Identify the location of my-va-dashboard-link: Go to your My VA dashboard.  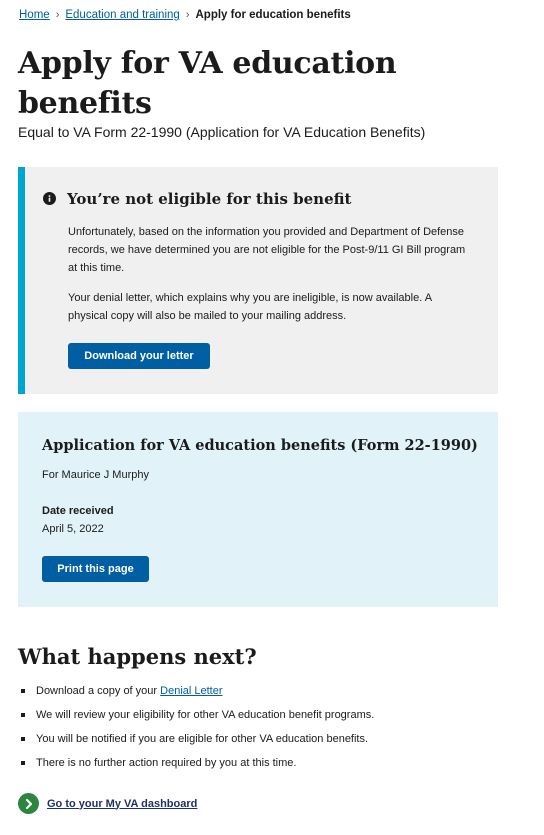
(107, 803).